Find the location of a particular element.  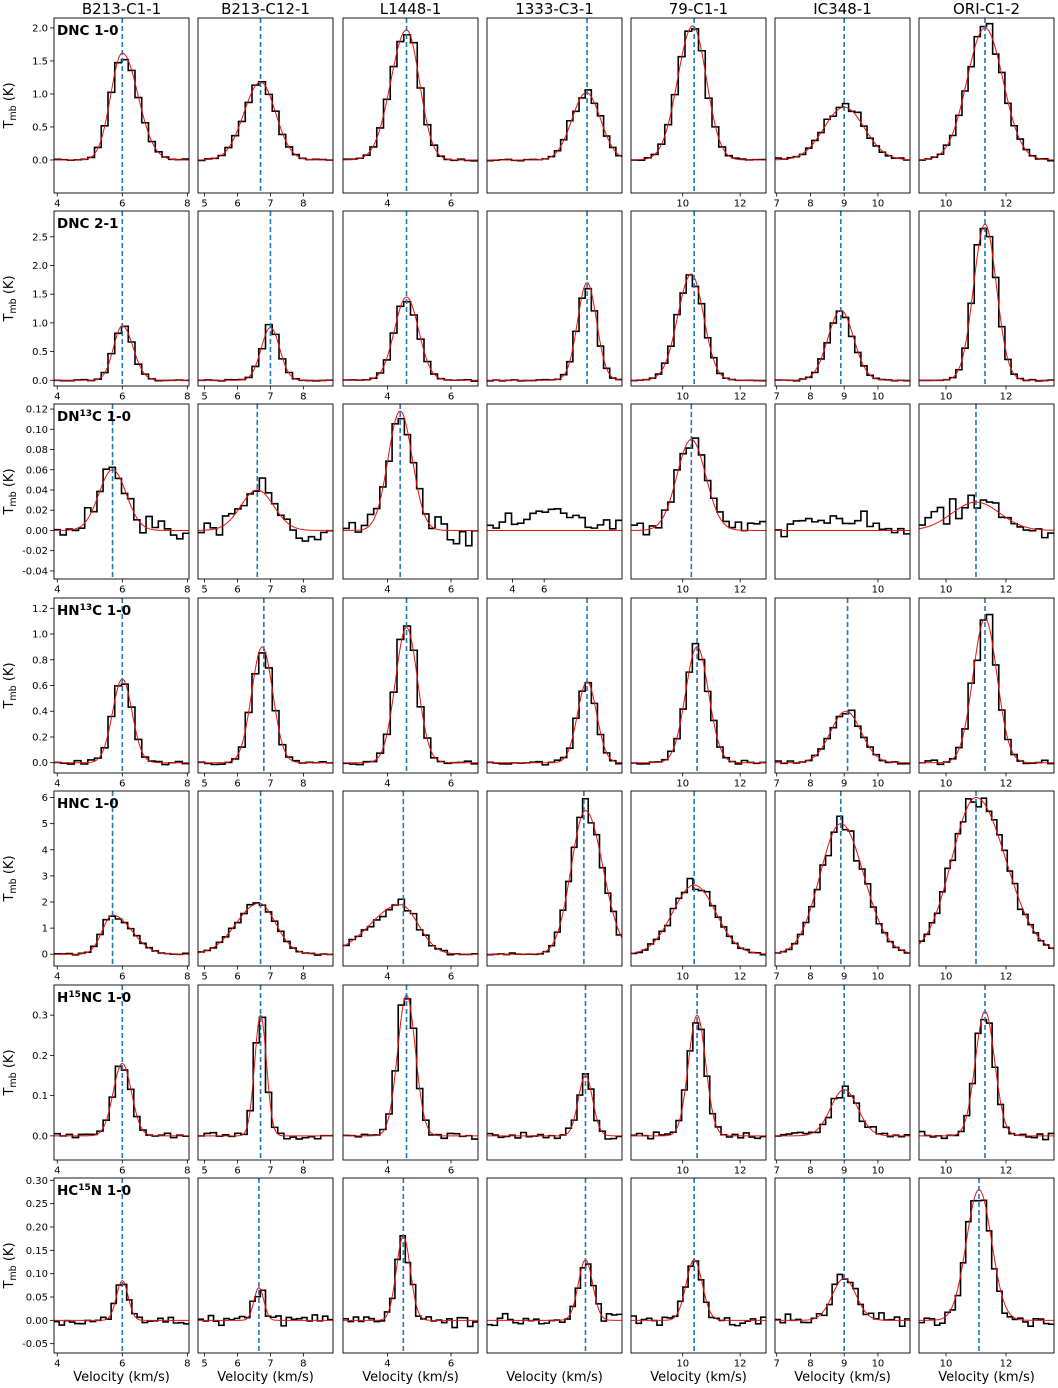

y-axis-label: Tmb (K) is located at coordinates (10, 105).